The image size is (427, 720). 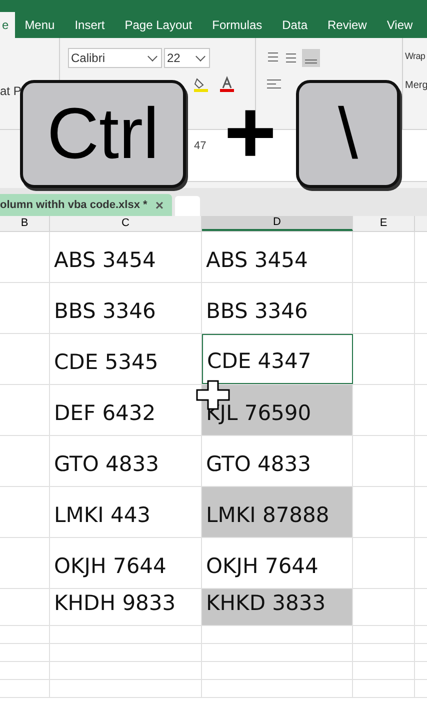 I want to click on document-tab: olumn withh vba code.xlsx * ×, so click(x=86, y=205).